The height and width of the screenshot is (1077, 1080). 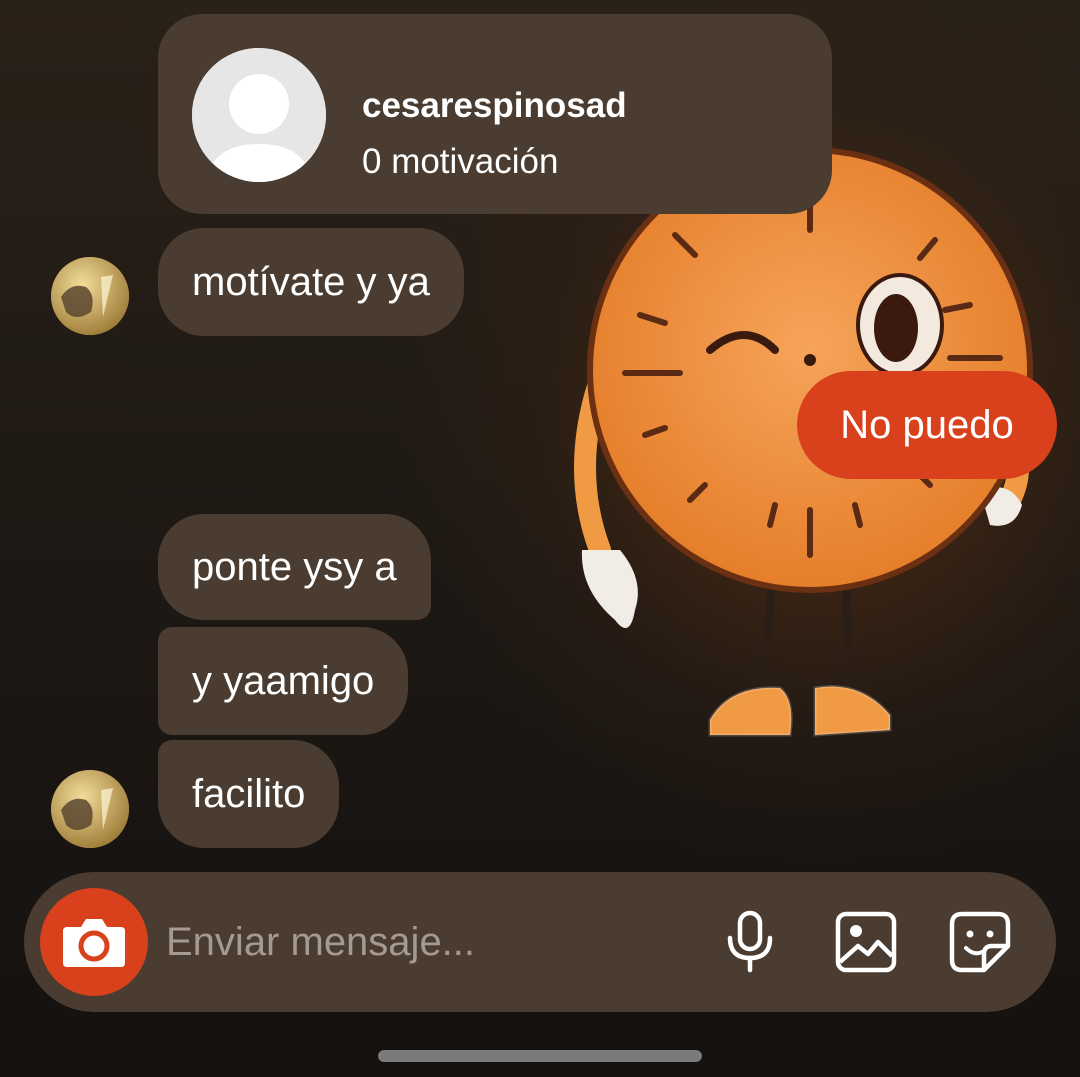 I want to click on message-text: y yaamigo, so click(x=283, y=681).